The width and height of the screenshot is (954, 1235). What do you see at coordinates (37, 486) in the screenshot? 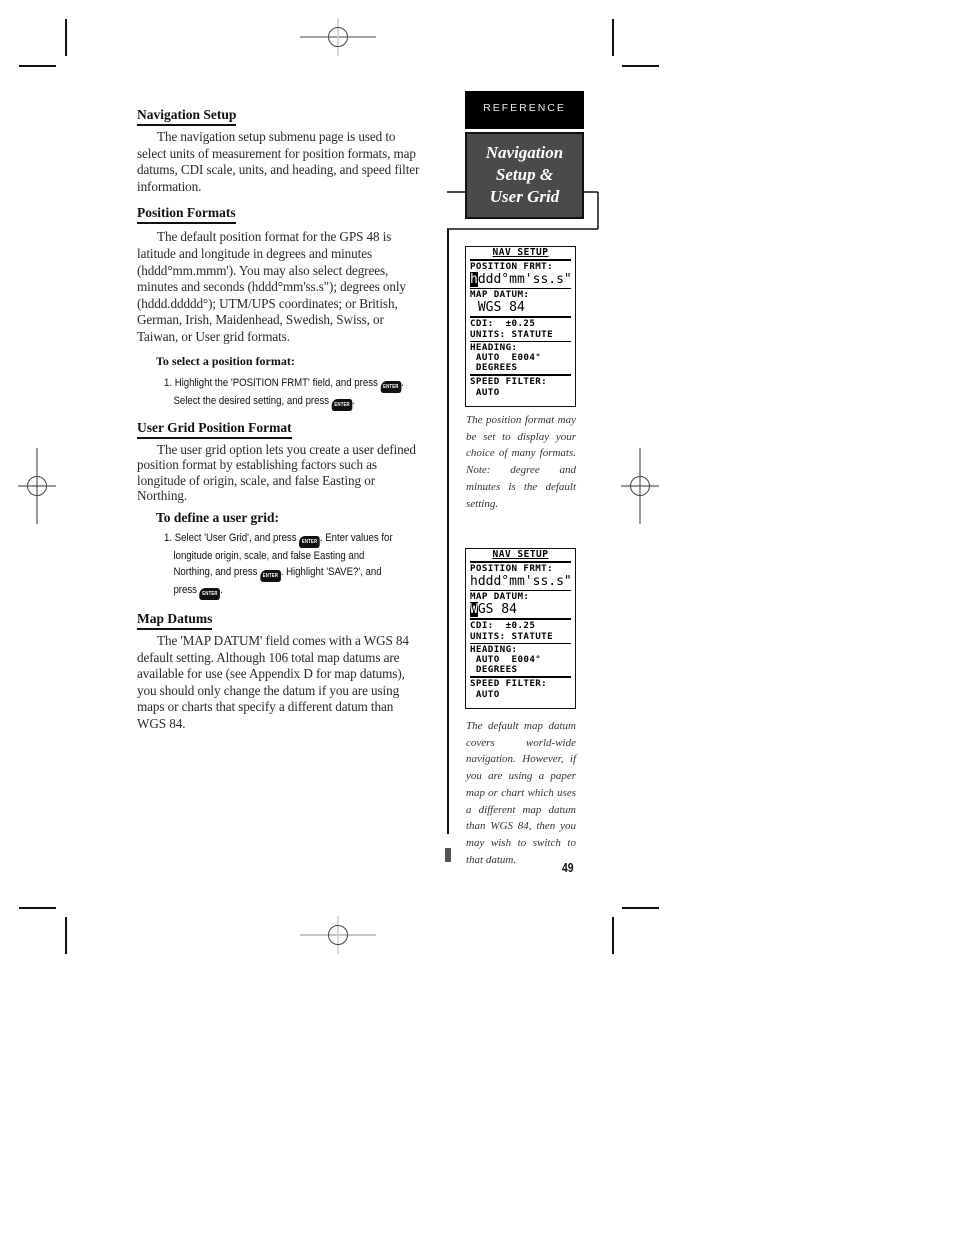
I see `registration-mark-left` at bounding box center [37, 486].